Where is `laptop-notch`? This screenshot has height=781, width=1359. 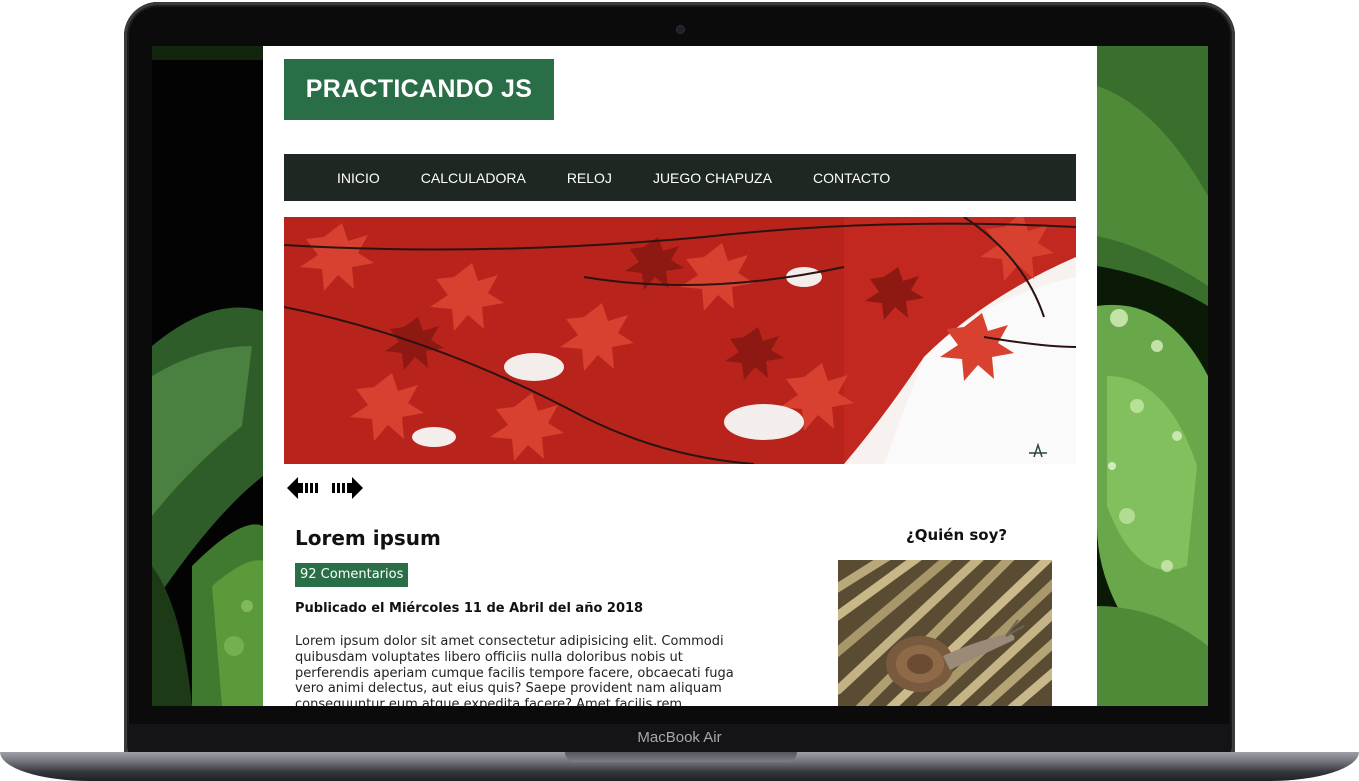
laptop-notch is located at coordinates (681, 757).